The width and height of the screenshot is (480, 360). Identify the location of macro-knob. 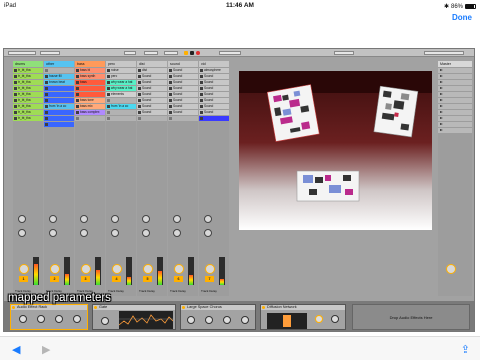
(23, 319).